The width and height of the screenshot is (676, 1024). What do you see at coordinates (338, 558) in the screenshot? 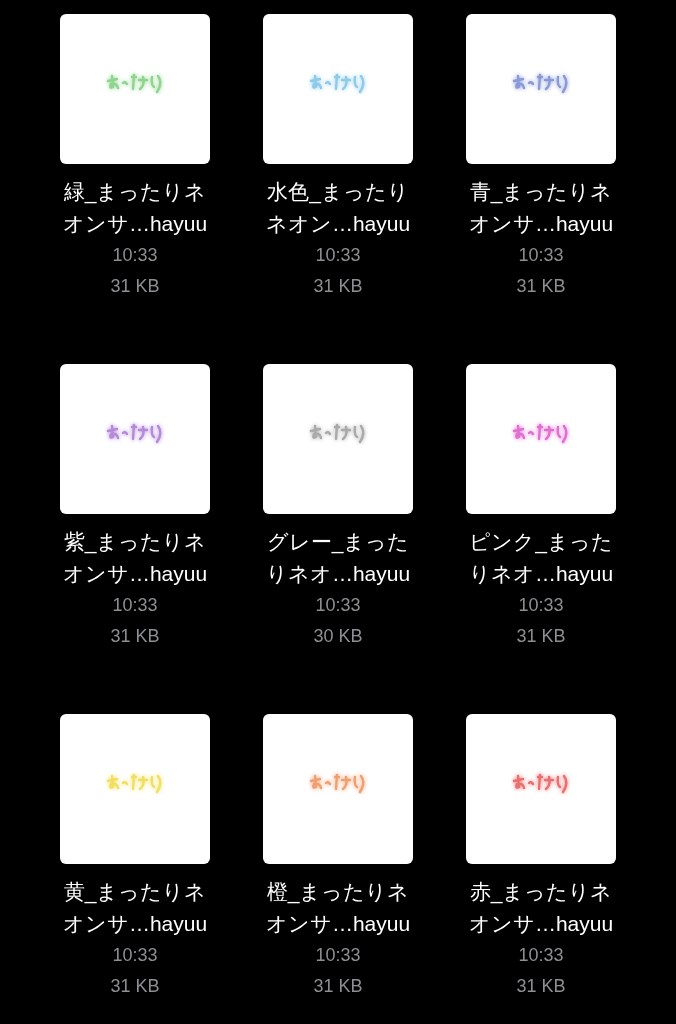
I see `file-name: グレー_まったりネオ…hayuu` at bounding box center [338, 558].